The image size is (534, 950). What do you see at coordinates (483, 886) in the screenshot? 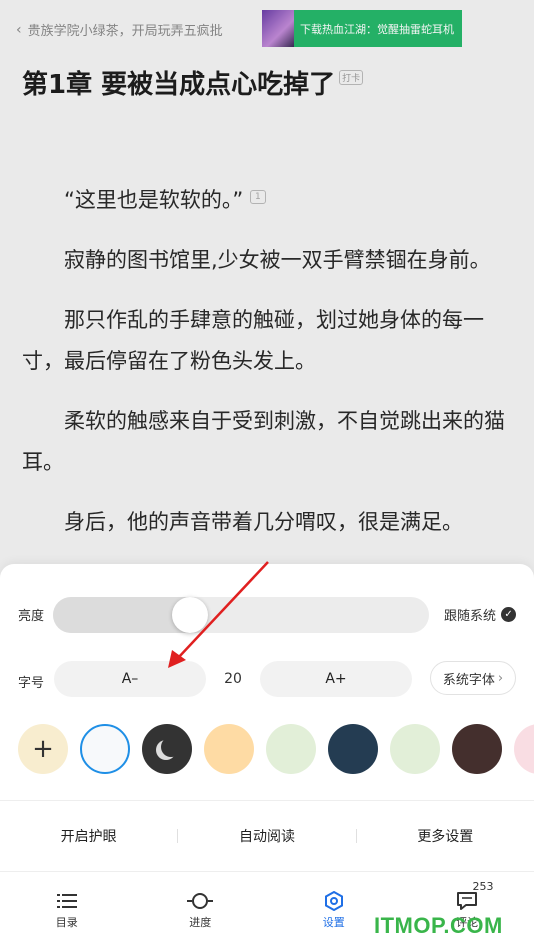
I see `comment-count-badge: 253` at bounding box center [483, 886].